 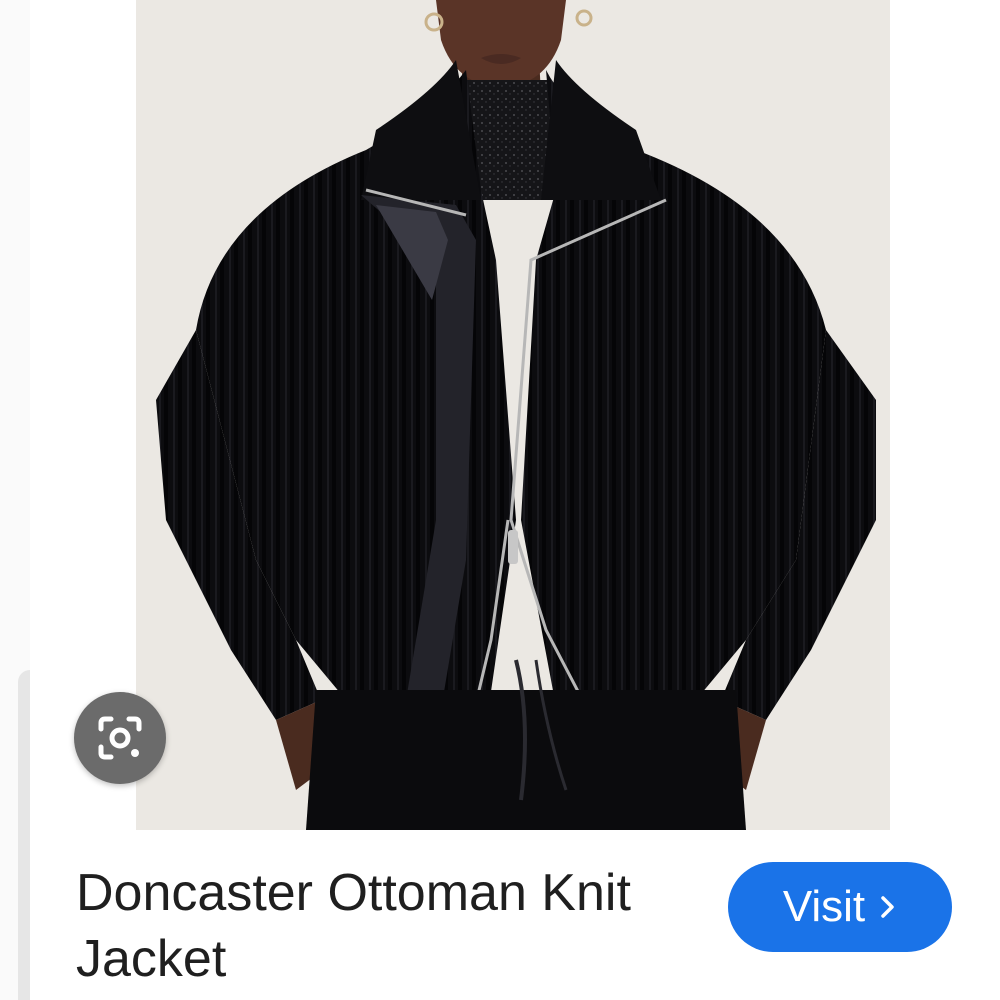 What do you see at coordinates (824, 906) in the screenshot?
I see `visit-label: Visit` at bounding box center [824, 906].